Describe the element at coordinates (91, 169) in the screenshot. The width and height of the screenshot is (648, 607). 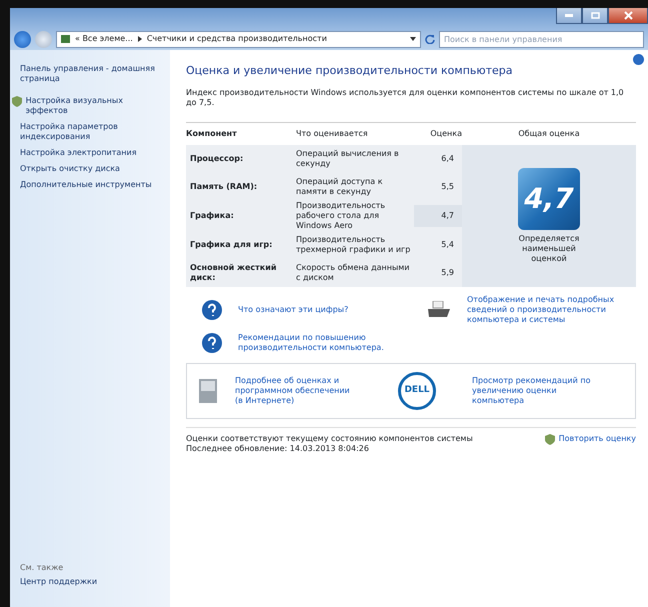
I see `sidebar-link: Открыть очистку диска` at that location.